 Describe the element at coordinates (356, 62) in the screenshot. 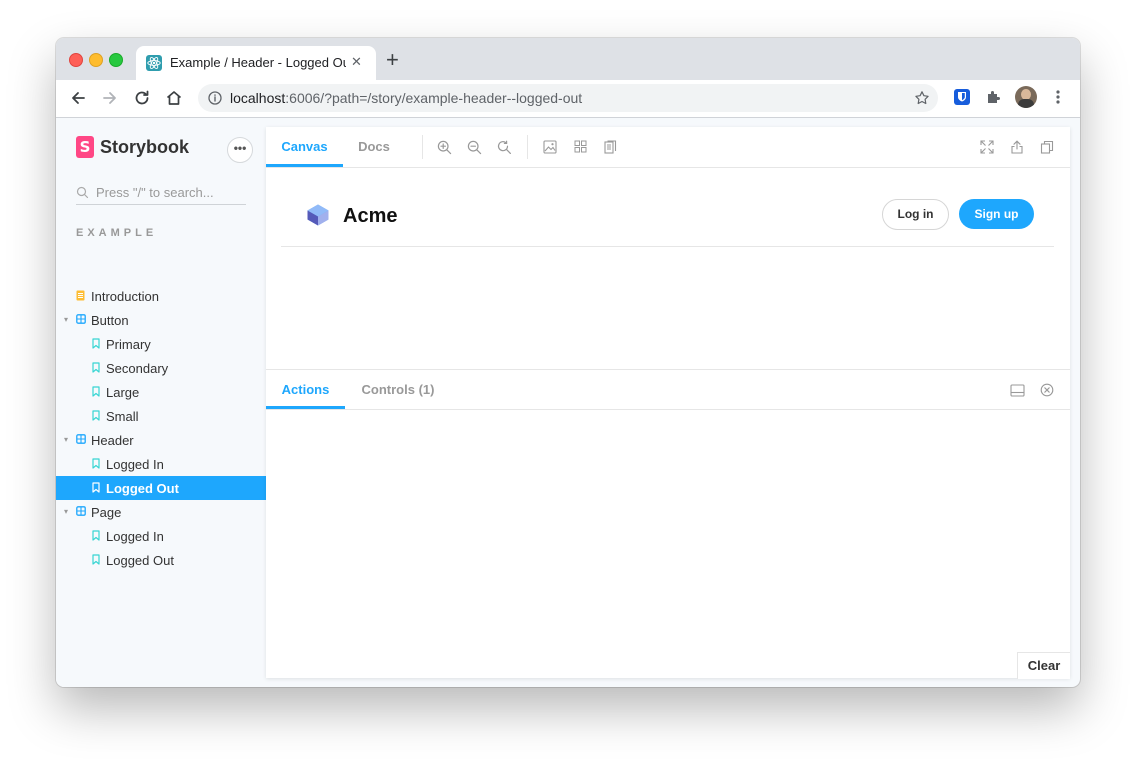

I see `tab-close-icon: ✕` at that location.